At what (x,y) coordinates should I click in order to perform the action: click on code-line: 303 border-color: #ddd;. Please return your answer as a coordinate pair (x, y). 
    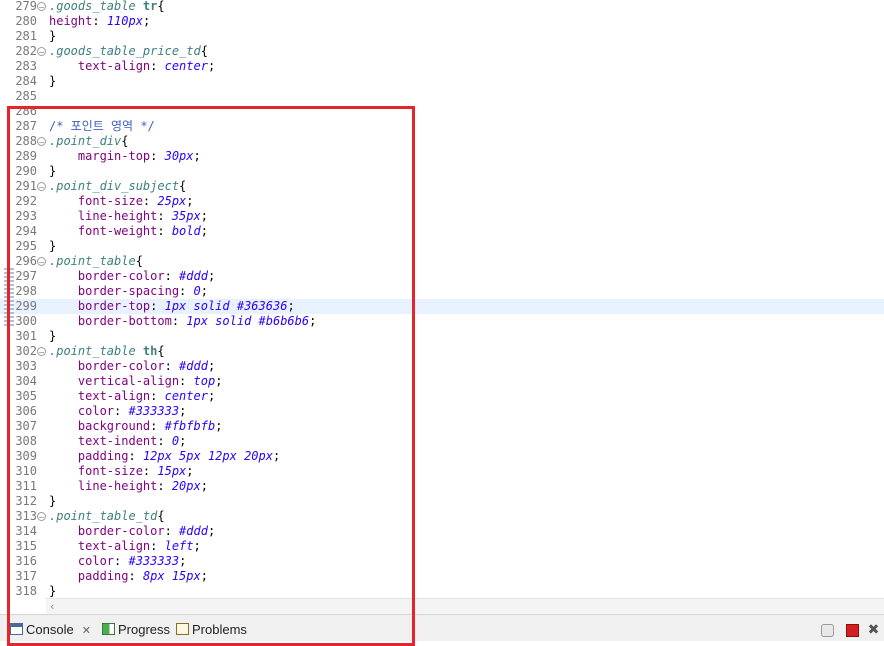
    Looking at the image, I should click on (442, 366).